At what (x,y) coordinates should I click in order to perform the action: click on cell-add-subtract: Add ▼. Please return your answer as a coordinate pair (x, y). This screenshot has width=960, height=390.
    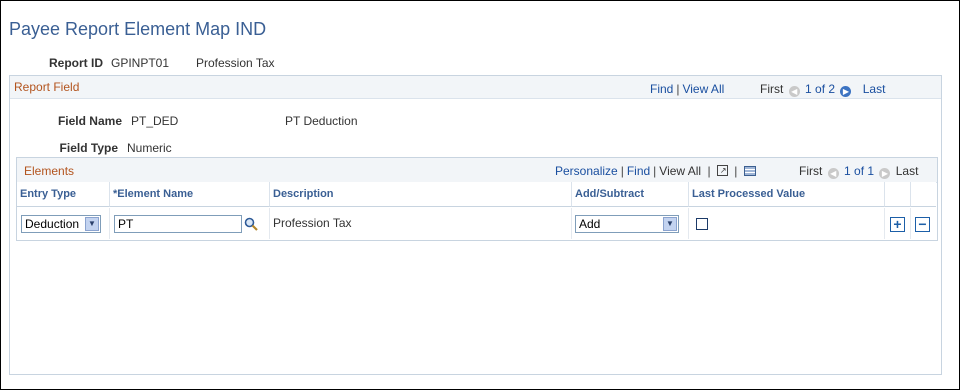
    Looking at the image, I should click on (630, 223).